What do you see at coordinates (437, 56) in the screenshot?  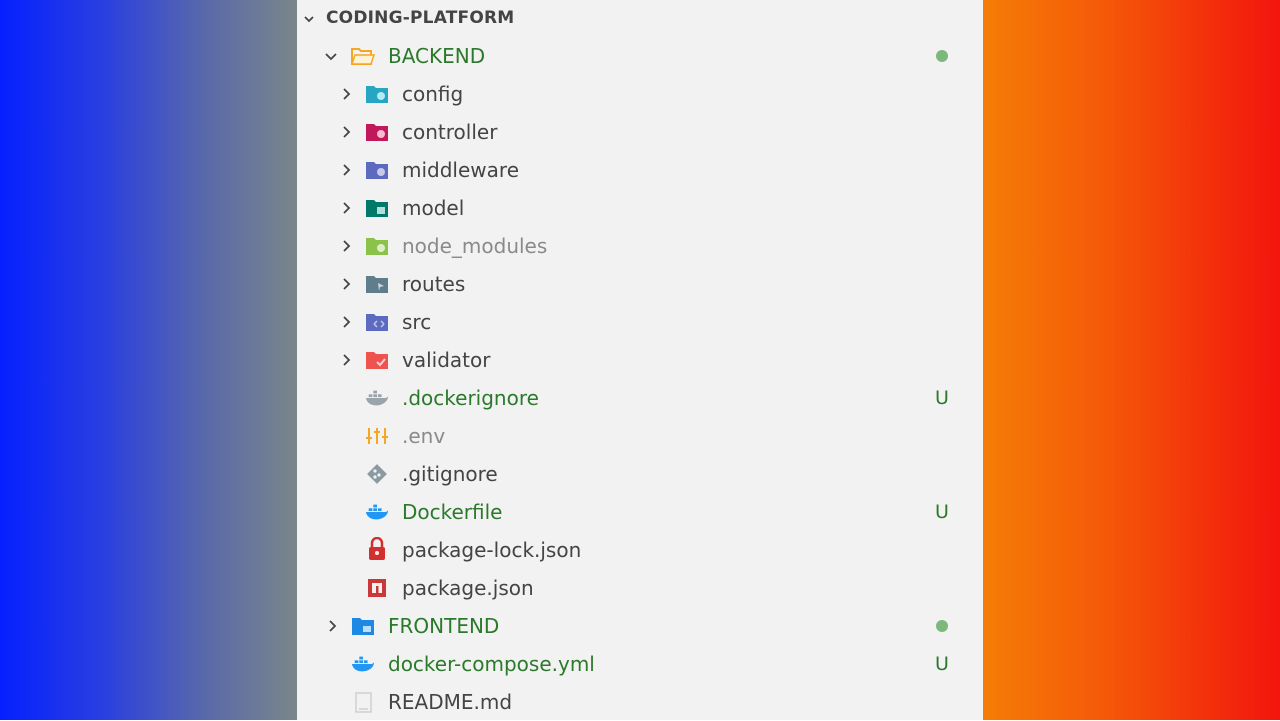 I see `folder-backend-label: BACKEND` at bounding box center [437, 56].